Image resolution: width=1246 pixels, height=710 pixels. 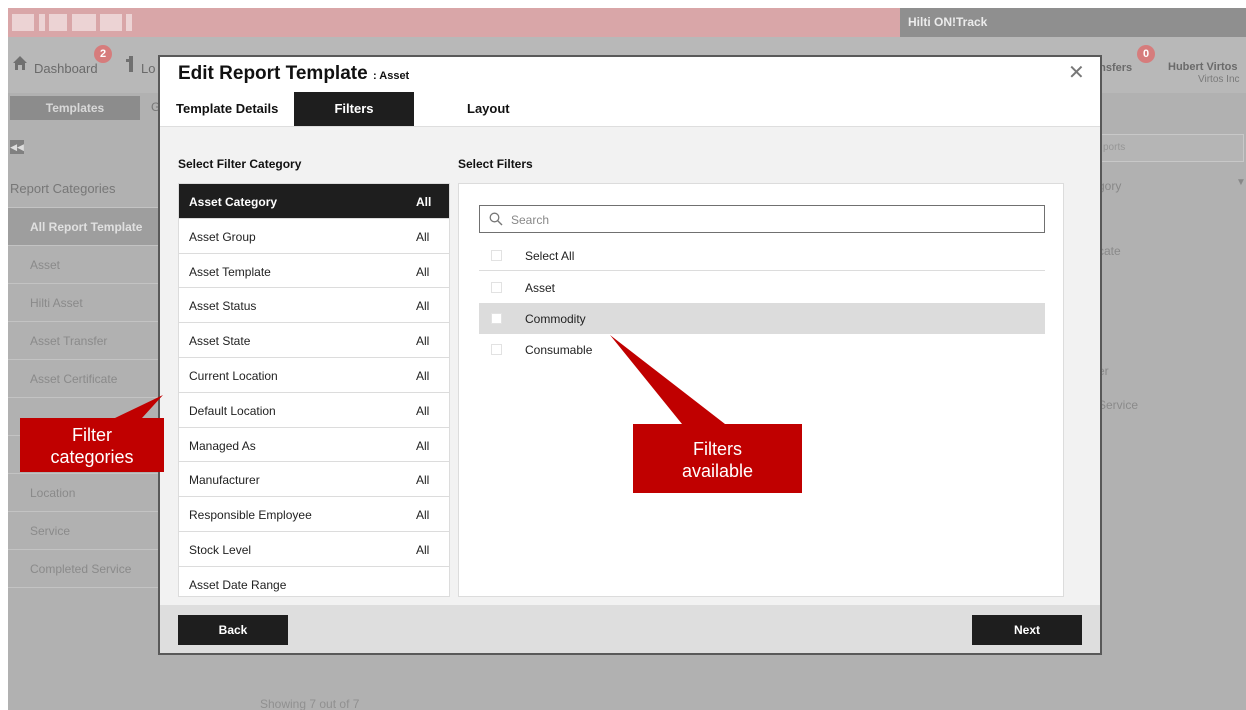 I want to click on dialog-subtitle: : Asset, so click(x=391, y=76).